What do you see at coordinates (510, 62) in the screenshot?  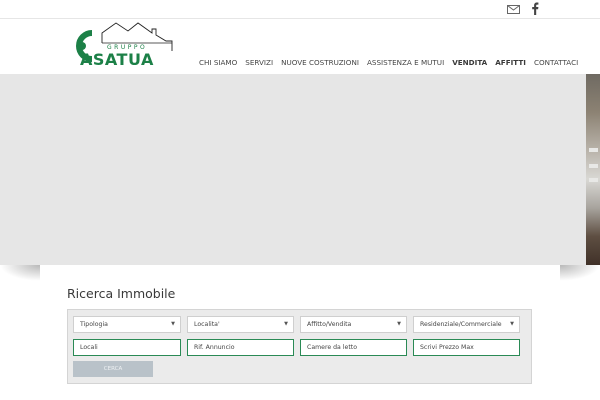 I see `nav-item-affitti: AFFITTI` at bounding box center [510, 62].